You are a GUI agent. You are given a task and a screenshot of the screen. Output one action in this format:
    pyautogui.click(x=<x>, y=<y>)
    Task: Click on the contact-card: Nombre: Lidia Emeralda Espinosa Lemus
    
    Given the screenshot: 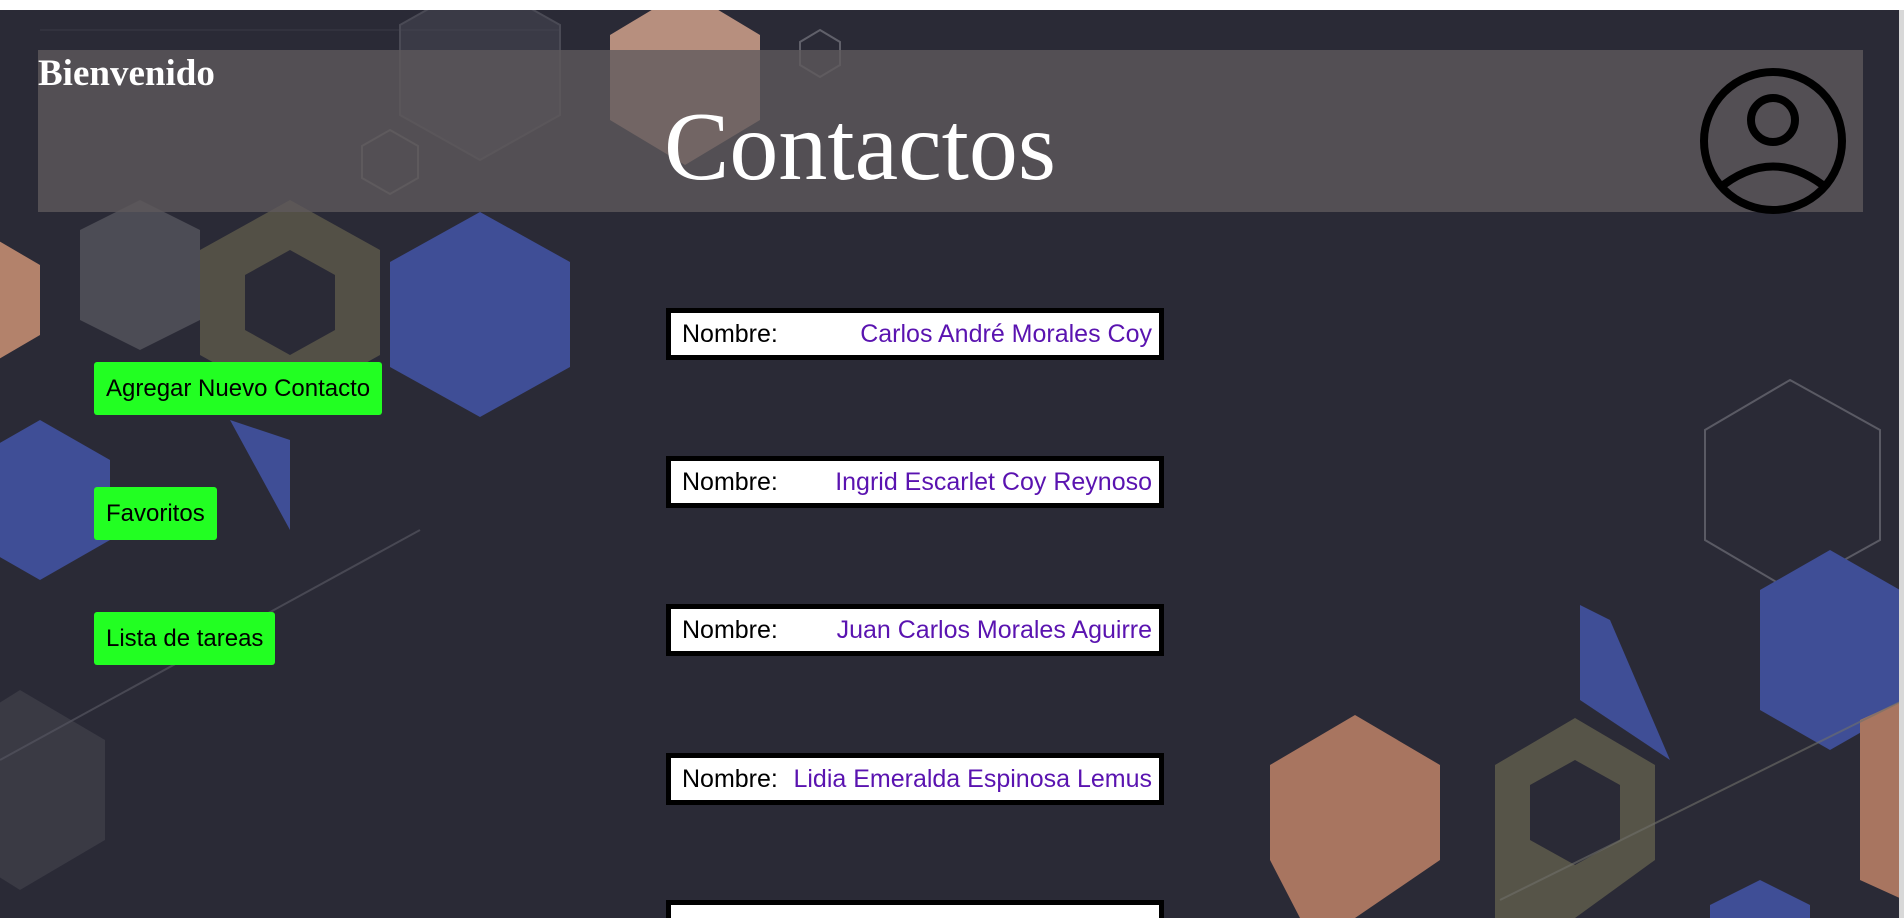 What is the action you would take?
    pyautogui.click(x=915, y=779)
    